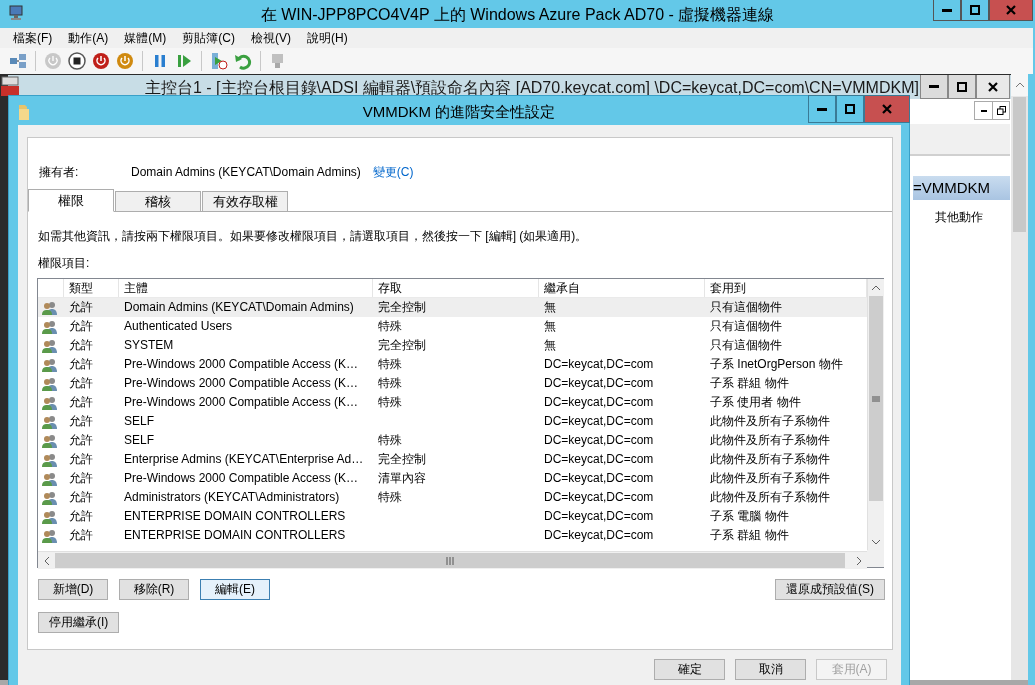 The image size is (1035, 685). I want to click on permission-row: 允許 Pre-Windows 2000 Compatible Access (K… 特殊 DC=keycat,DC=com 子系 使用者 物件, so click(452, 402).